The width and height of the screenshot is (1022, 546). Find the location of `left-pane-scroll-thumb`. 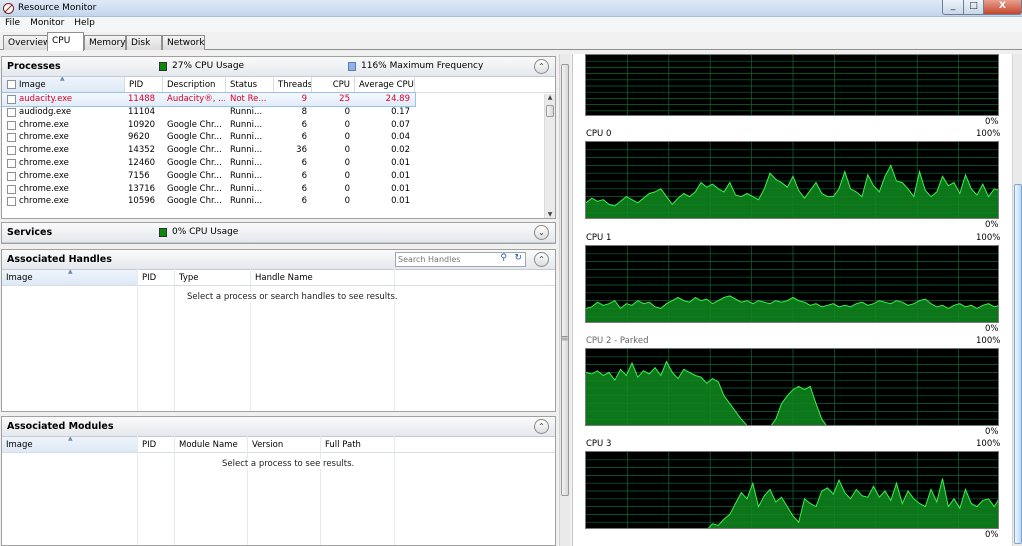

left-pane-scroll-thumb is located at coordinates (565, 280).